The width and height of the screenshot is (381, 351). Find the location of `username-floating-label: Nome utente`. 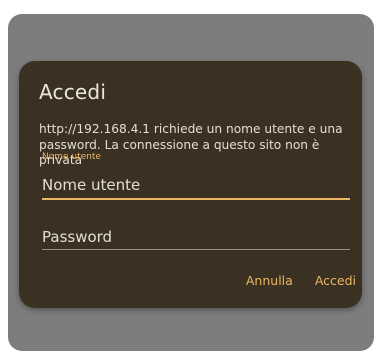

username-floating-label: Nome utente is located at coordinates (71, 157).